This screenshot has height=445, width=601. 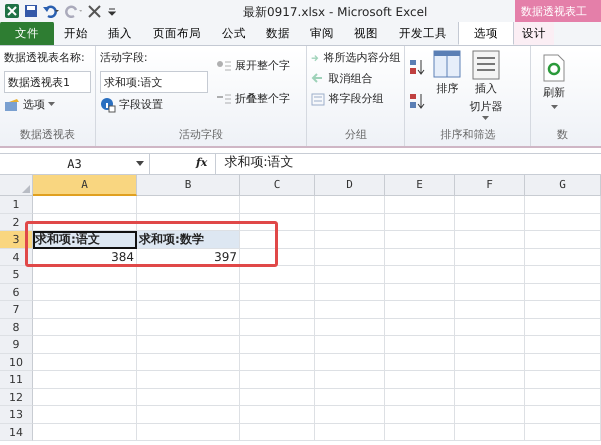 What do you see at coordinates (188, 185) in the screenshot?
I see `column-header: B` at bounding box center [188, 185].